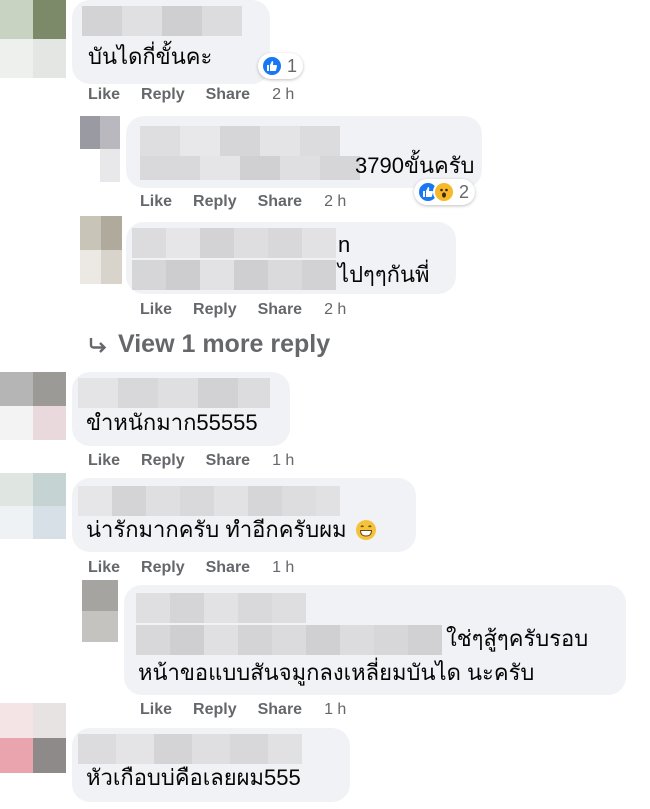 The height and width of the screenshot is (809, 650). I want to click on comment-text: 3790ขั้นครับ, so click(415, 165).